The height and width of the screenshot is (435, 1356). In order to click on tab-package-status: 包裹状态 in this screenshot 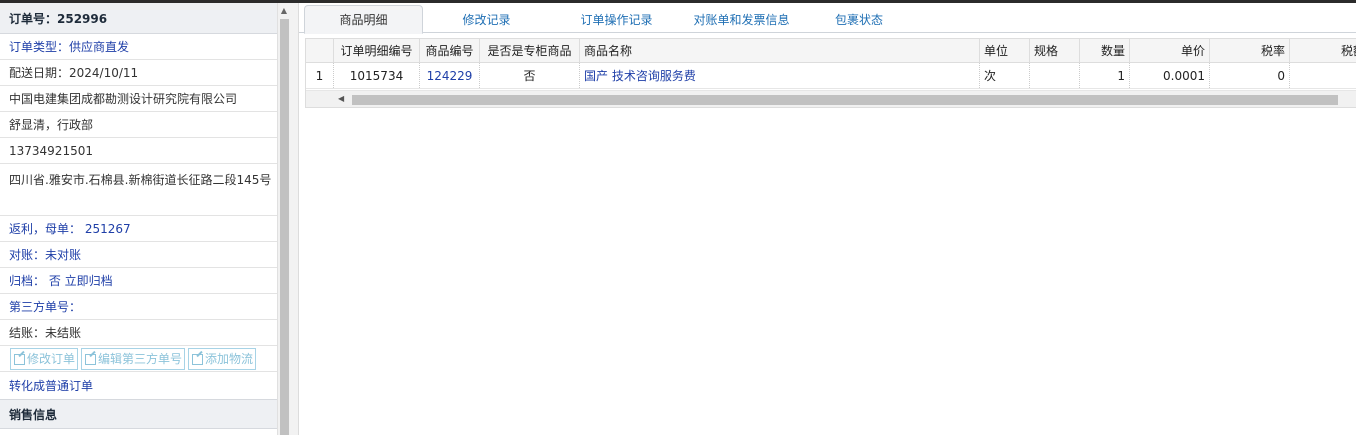, I will do `click(859, 19)`.